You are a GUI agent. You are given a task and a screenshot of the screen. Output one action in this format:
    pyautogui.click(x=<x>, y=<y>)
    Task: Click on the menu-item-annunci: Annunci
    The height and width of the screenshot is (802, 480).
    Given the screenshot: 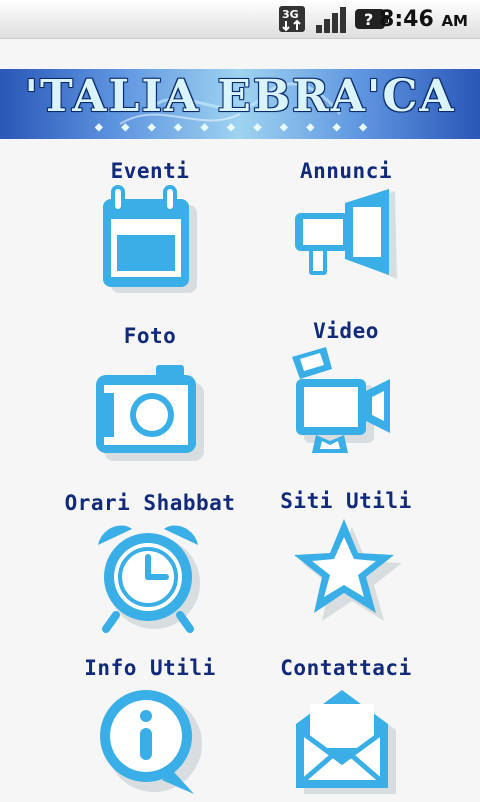 What is the action you would take?
    pyautogui.click(x=346, y=230)
    